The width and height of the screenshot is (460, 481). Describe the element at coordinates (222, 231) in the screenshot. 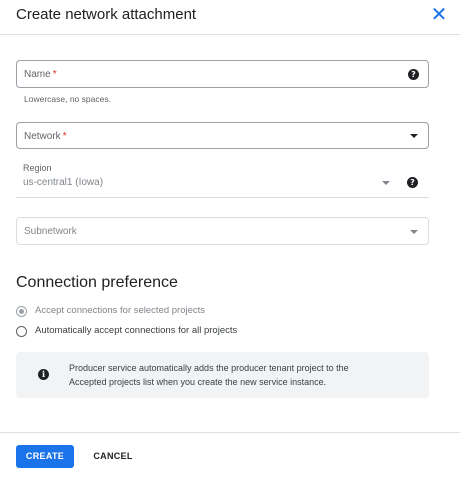

I see `subnetwork-select: Subnetwork` at that location.